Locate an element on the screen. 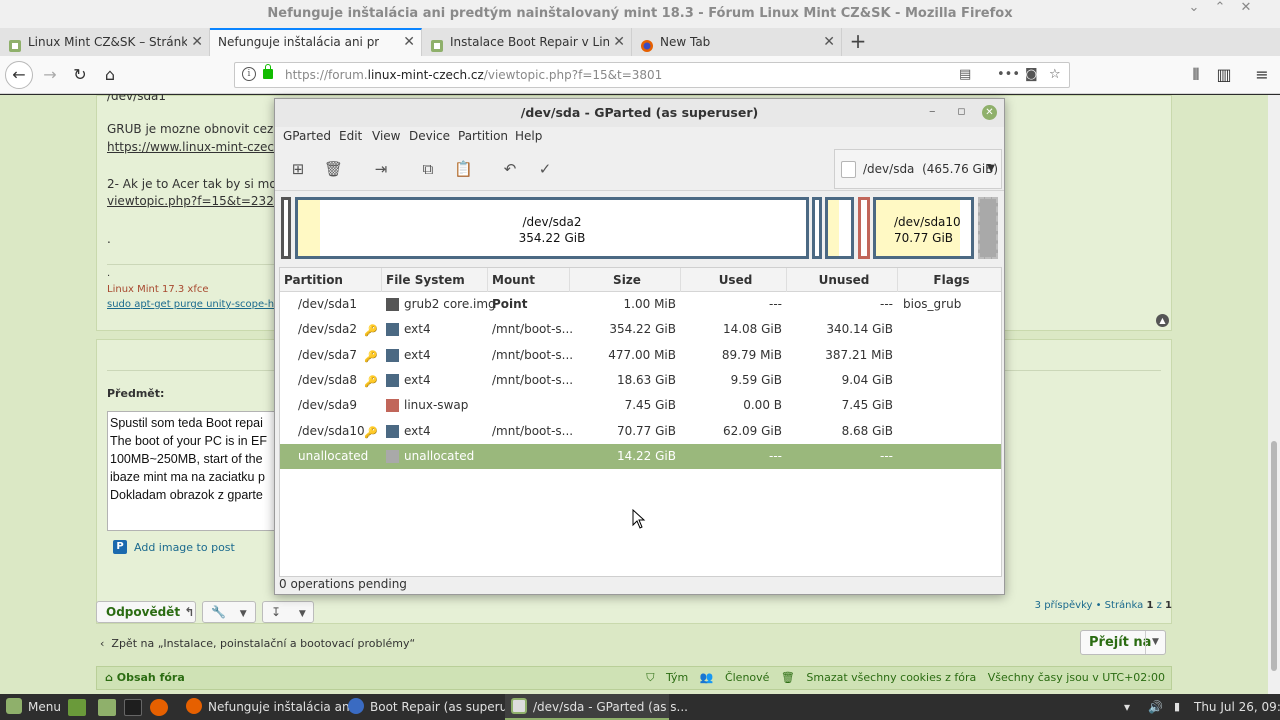  show-desktop-icon is located at coordinates (77, 707).